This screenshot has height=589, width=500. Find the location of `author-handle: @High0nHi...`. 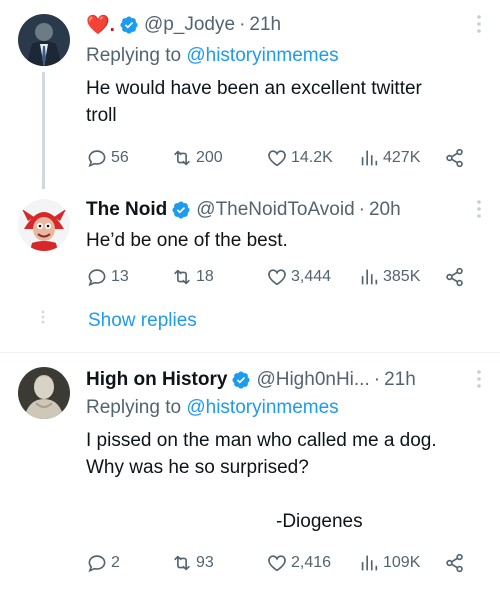

author-handle: @High0nHi... is located at coordinates (312, 380).